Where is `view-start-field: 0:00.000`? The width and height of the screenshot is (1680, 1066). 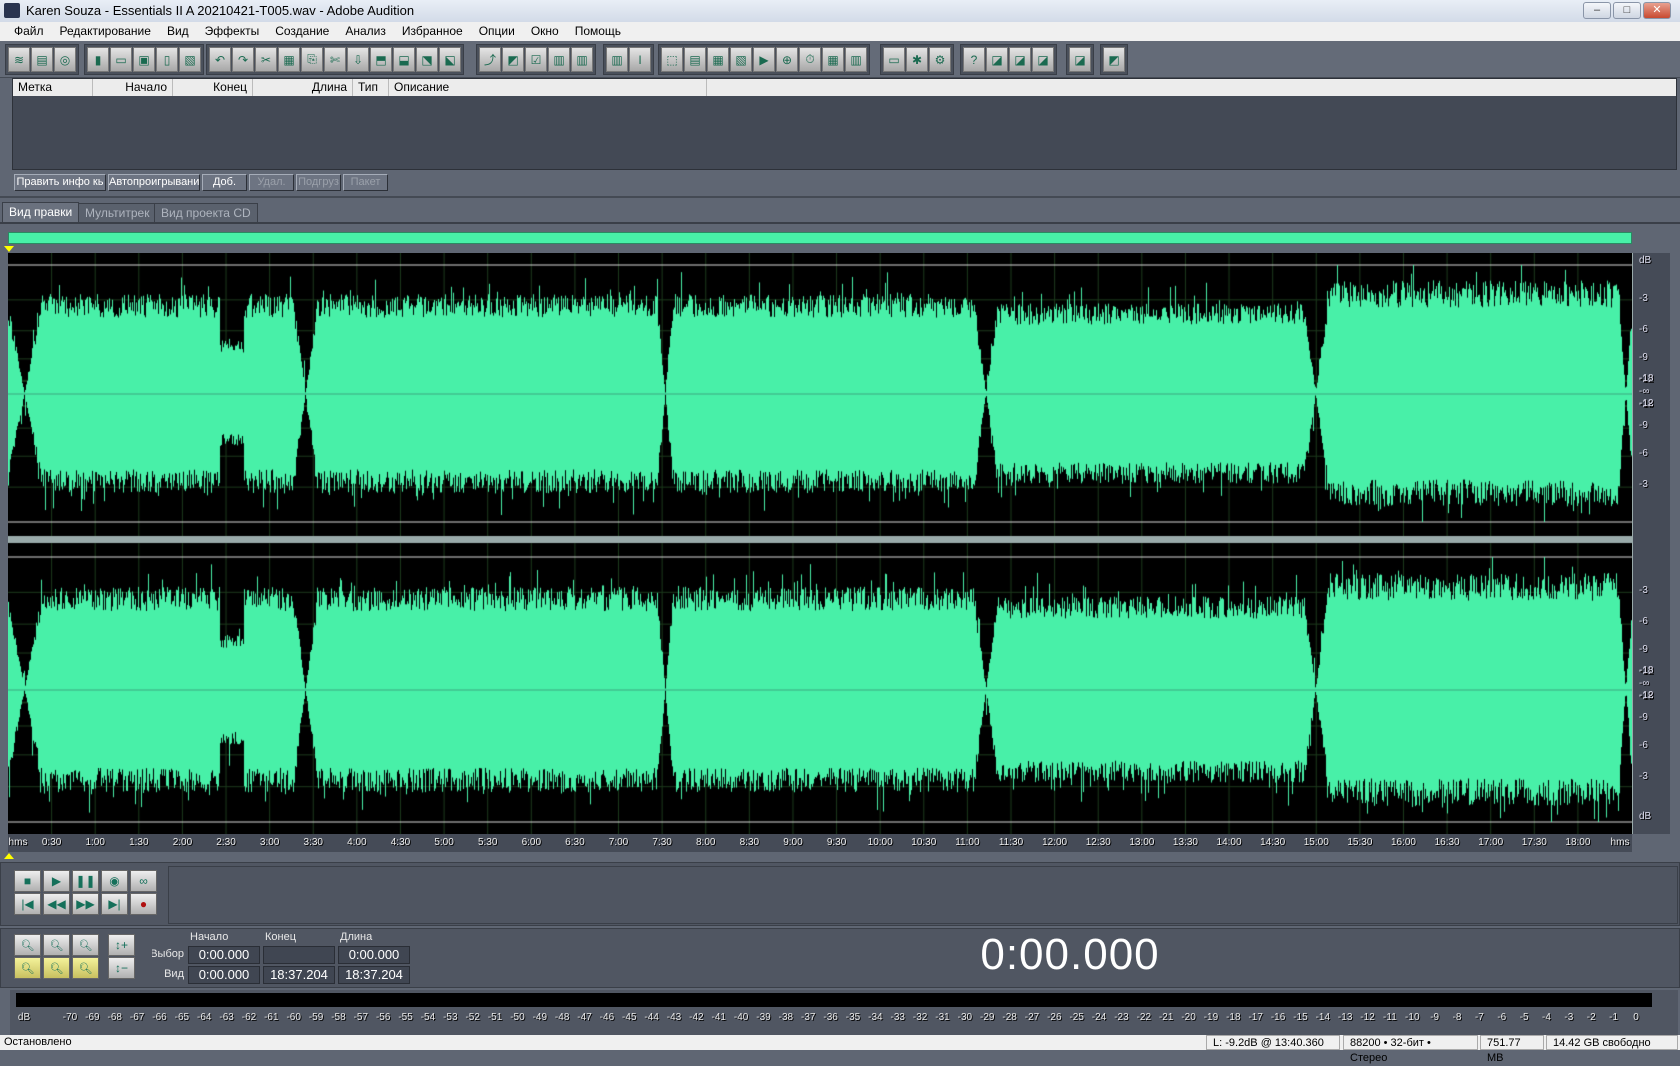
view-start-field: 0:00.000 is located at coordinates (224, 975).